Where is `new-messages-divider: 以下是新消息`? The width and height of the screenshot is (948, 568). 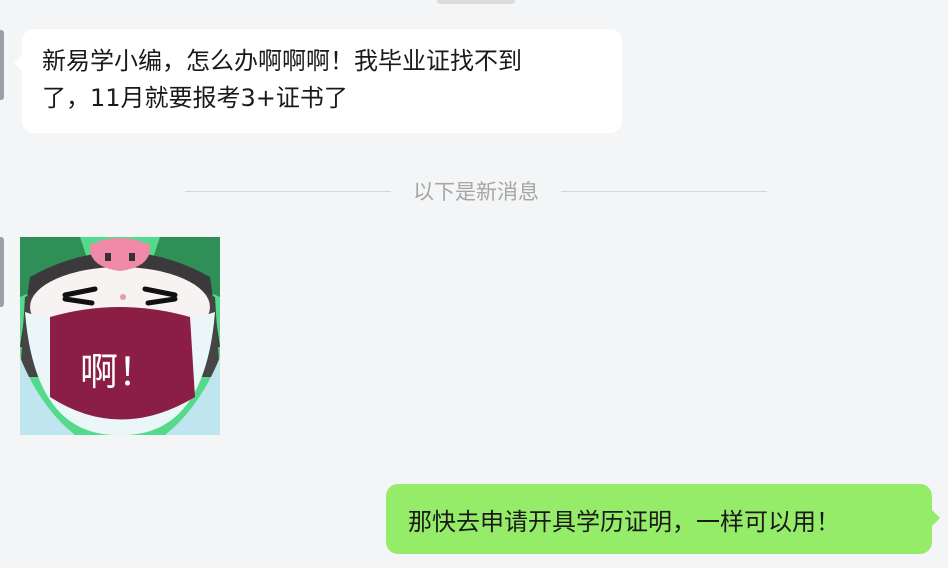
new-messages-divider: 以下是新消息 is located at coordinates (476, 191).